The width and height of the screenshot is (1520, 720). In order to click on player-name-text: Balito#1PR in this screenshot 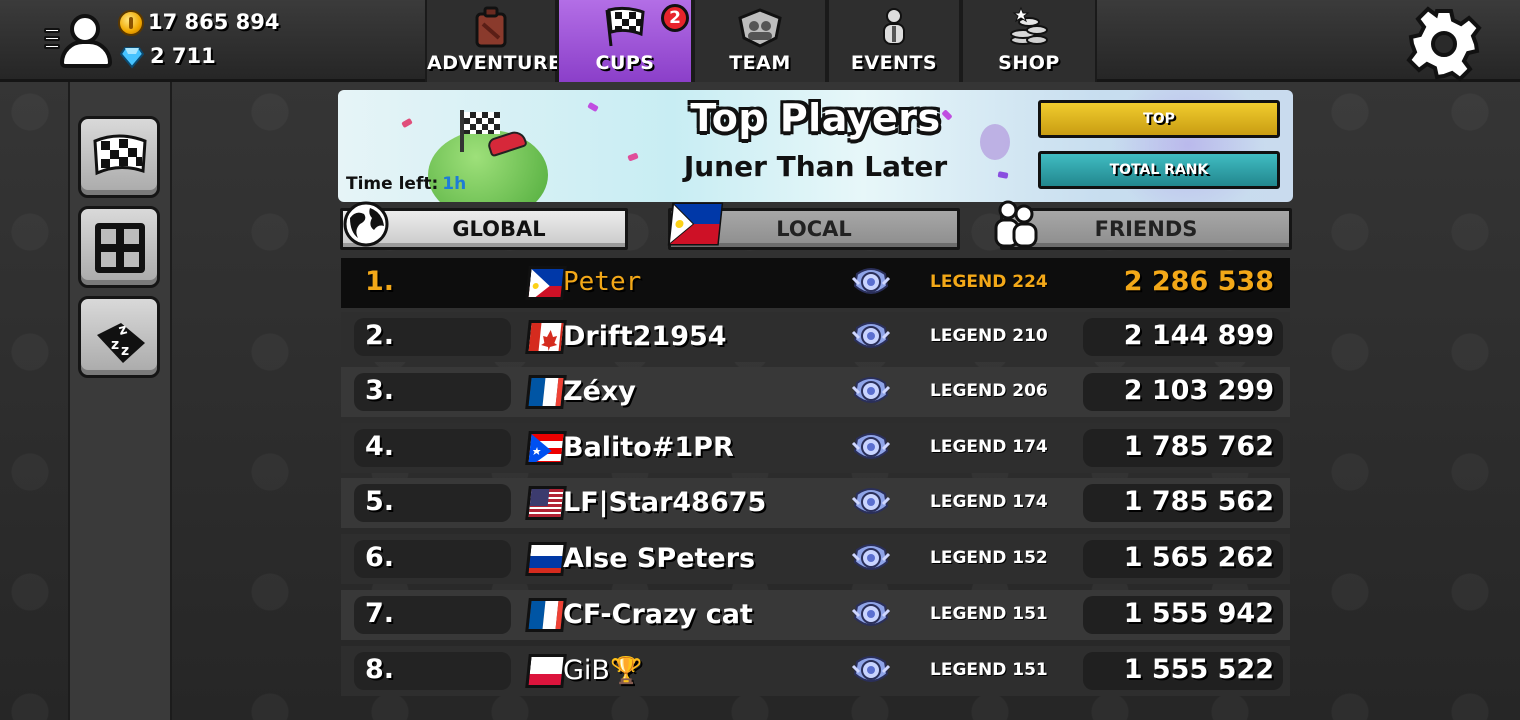, I will do `click(648, 447)`.